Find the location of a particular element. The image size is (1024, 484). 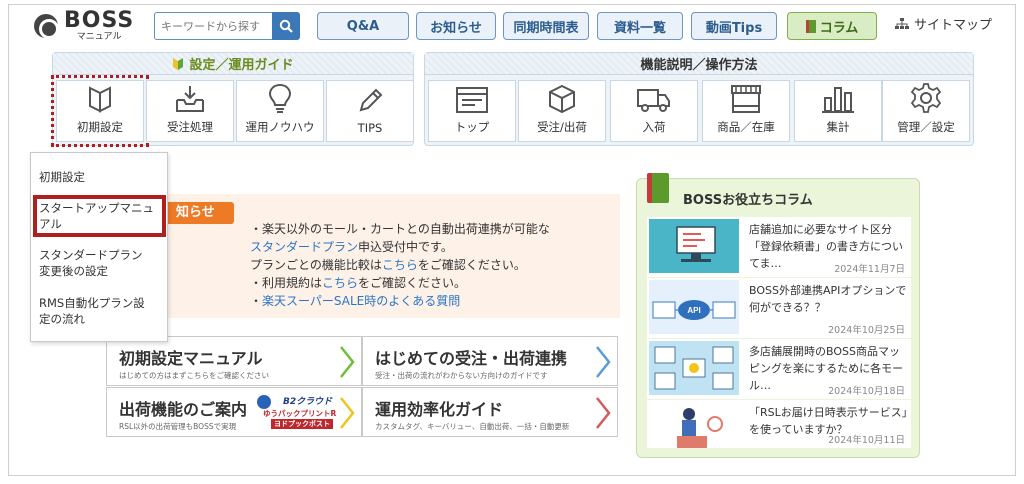

notice-line: ・利用規約はこちらをご確認ください。 is located at coordinates (358, 282).